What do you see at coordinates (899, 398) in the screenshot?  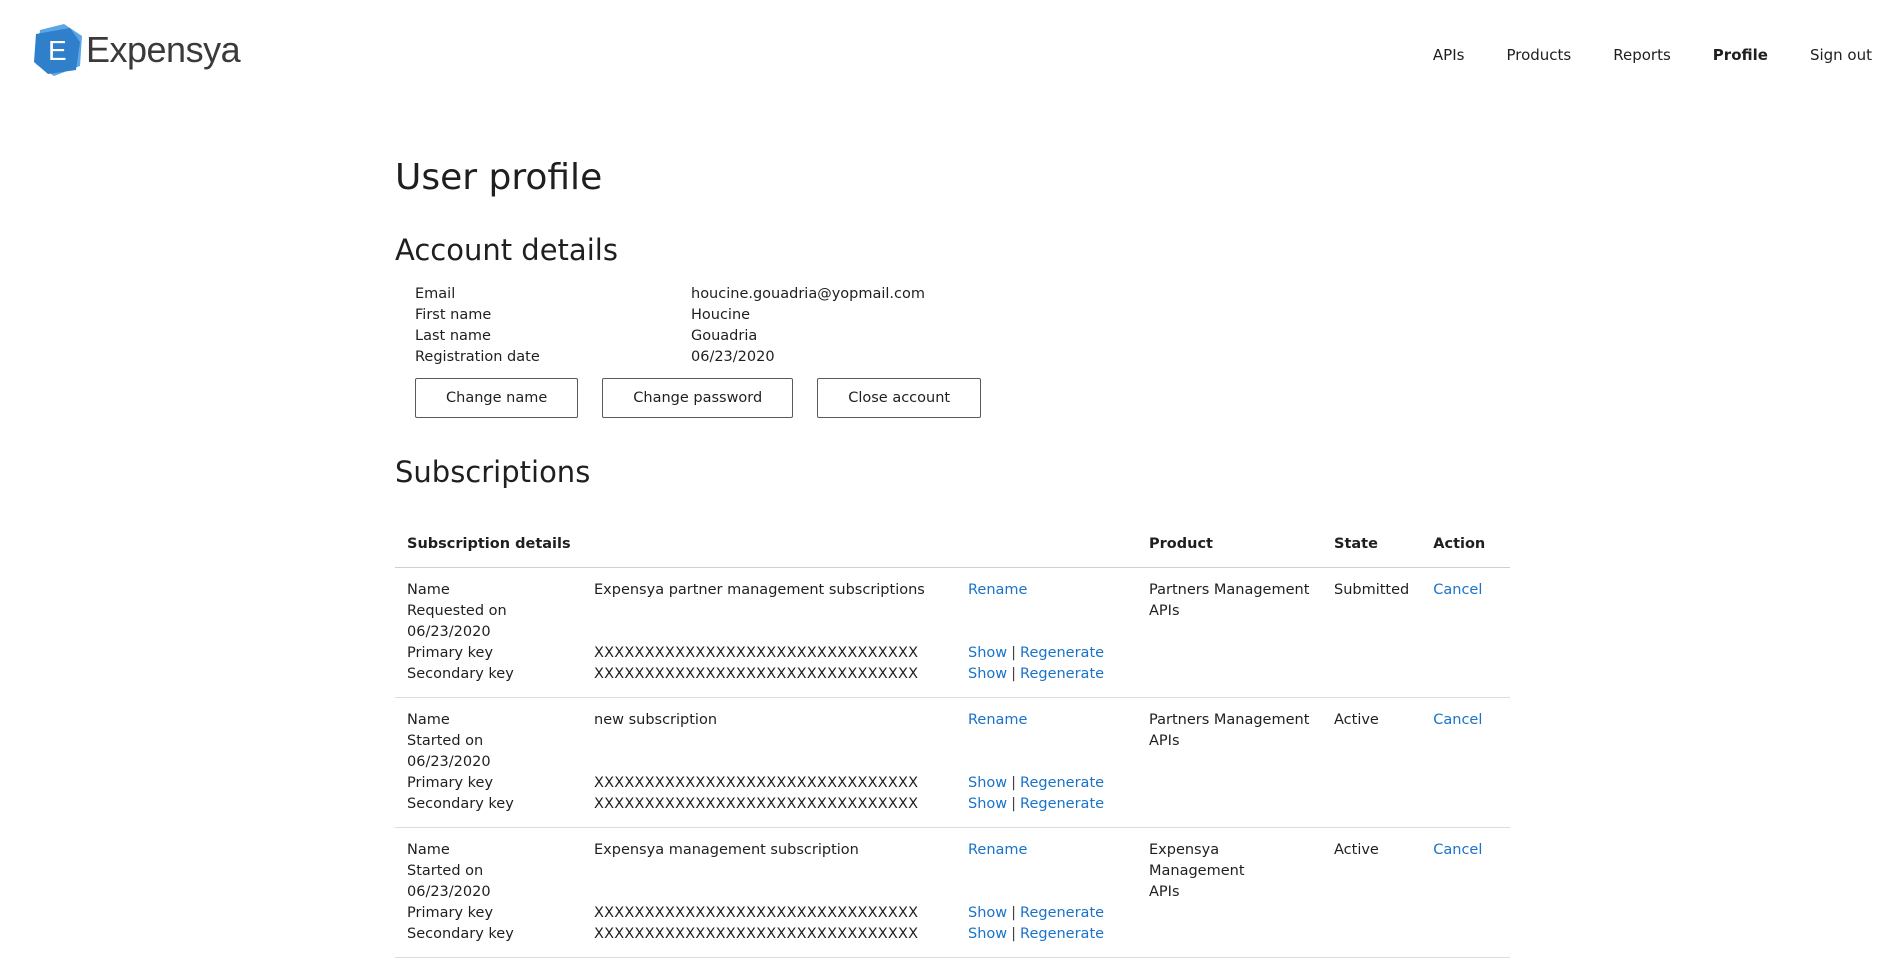 I see `close-account-button: Close account` at bounding box center [899, 398].